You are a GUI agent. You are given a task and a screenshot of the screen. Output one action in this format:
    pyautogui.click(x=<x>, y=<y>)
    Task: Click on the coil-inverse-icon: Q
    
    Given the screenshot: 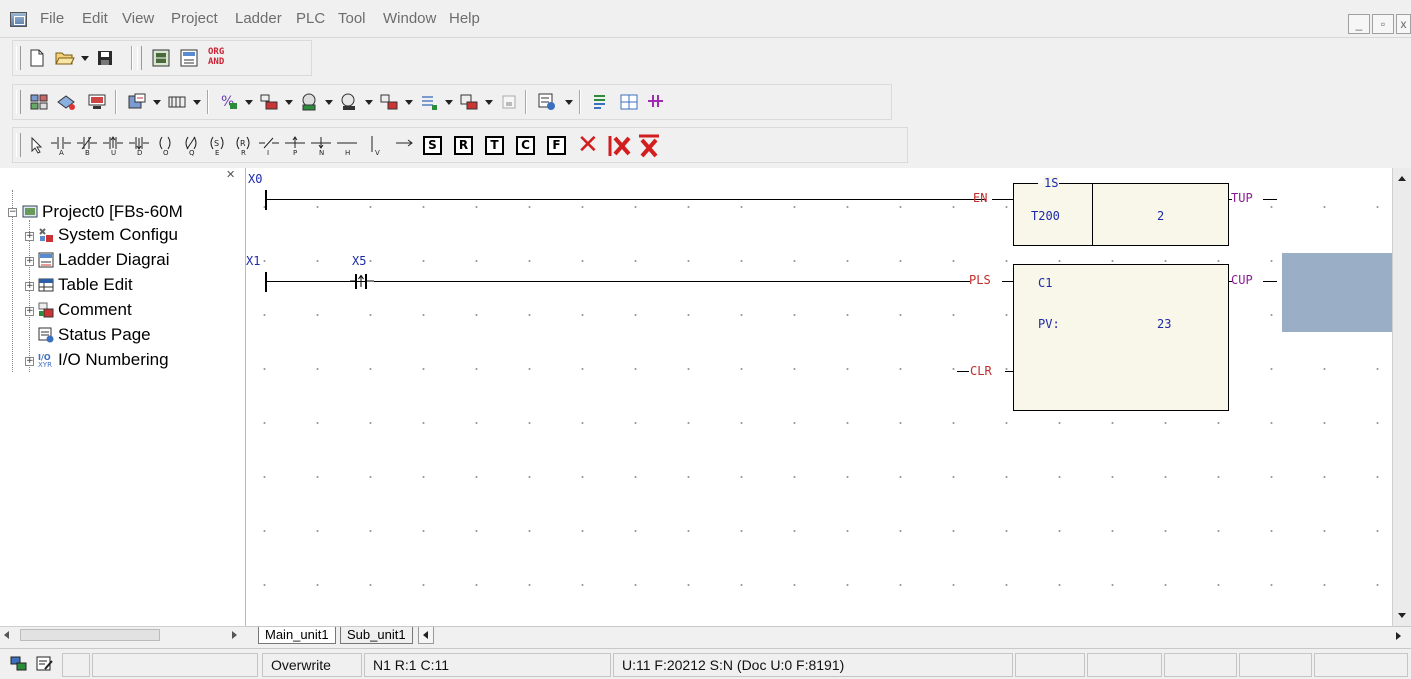 What is the action you would take?
    pyautogui.click(x=191, y=145)
    